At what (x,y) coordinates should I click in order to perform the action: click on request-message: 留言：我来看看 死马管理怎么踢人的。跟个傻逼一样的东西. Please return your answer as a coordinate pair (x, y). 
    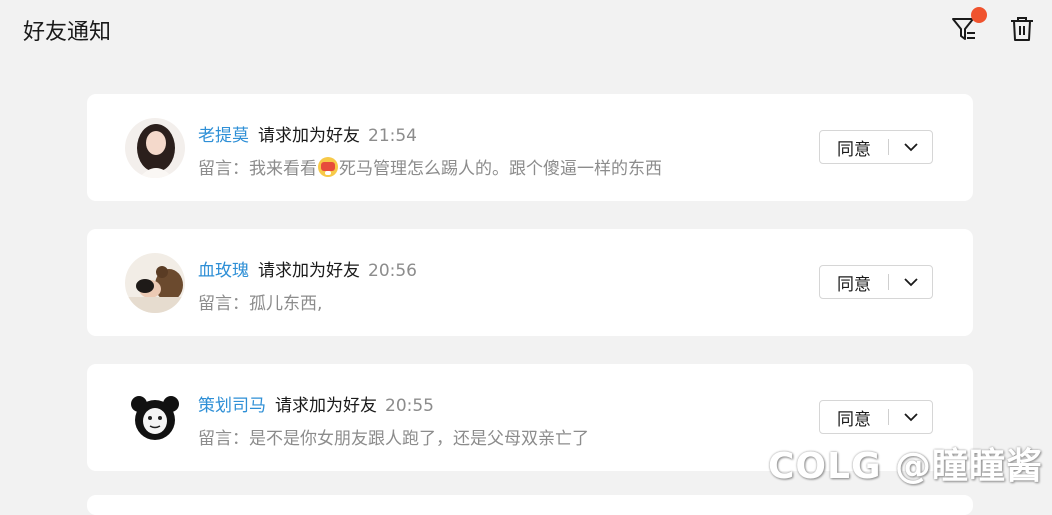
    Looking at the image, I should click on (430, 168).